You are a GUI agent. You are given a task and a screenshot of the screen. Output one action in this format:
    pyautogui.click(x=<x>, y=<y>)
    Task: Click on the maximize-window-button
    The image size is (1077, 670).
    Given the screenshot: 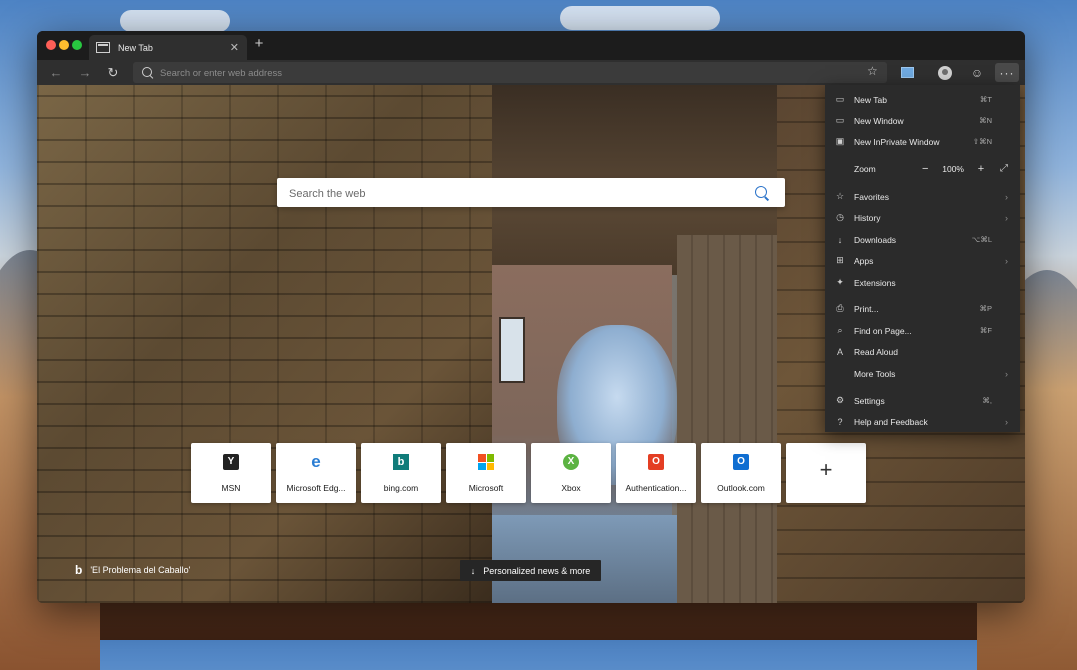 What is the action you would take?
    pyautogui.click(x=77, y=45)
    